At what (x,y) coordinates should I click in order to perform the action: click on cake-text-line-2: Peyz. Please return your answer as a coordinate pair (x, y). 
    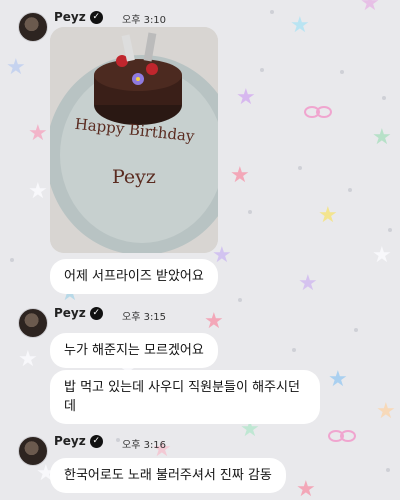
    Looking at the image, I should click on (134, 177).